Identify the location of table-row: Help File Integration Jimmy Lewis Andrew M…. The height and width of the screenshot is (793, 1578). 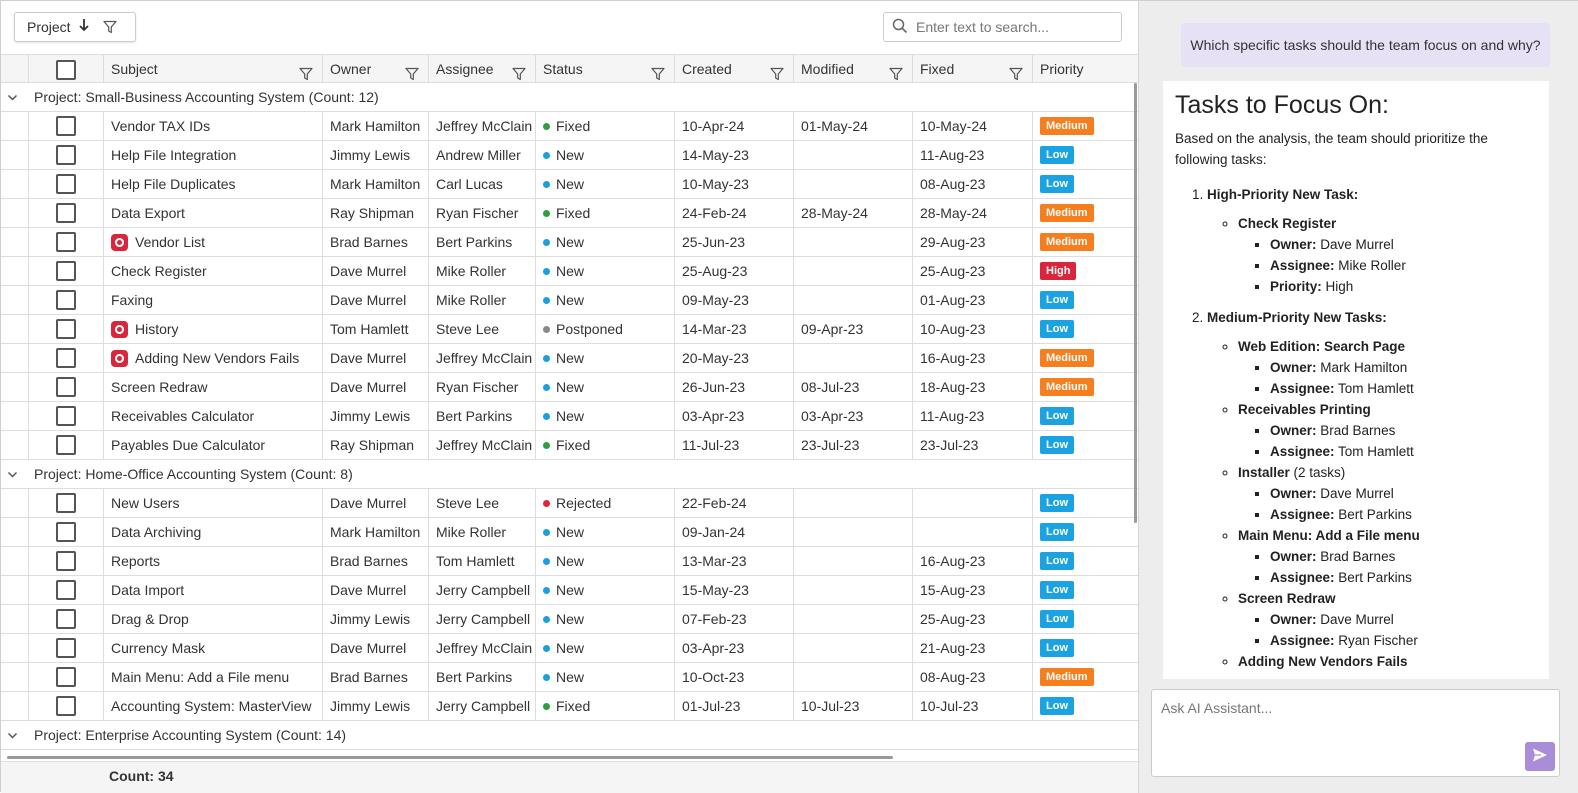
(569, 155).